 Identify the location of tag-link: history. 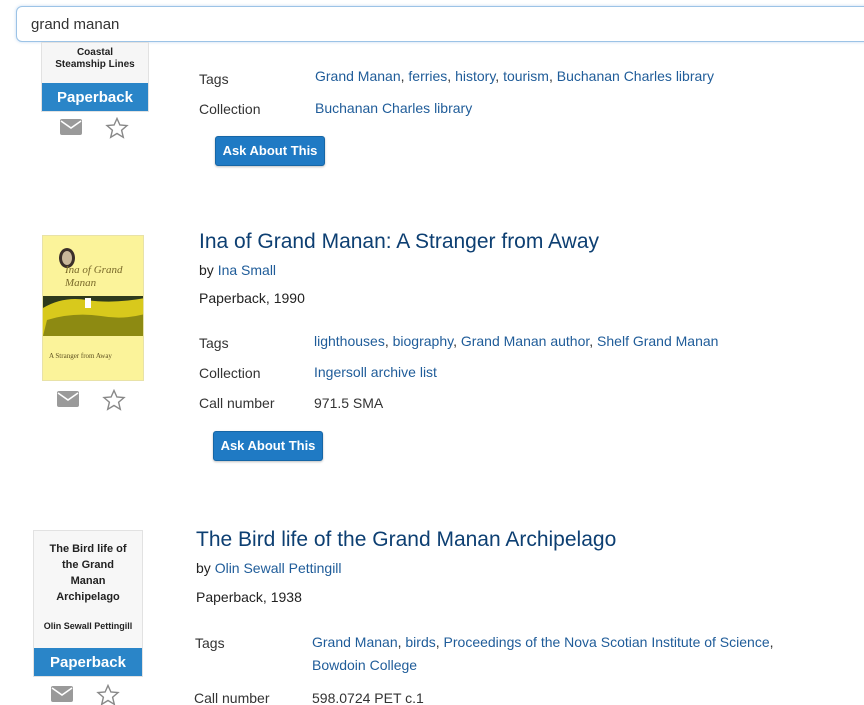
(475, 76).